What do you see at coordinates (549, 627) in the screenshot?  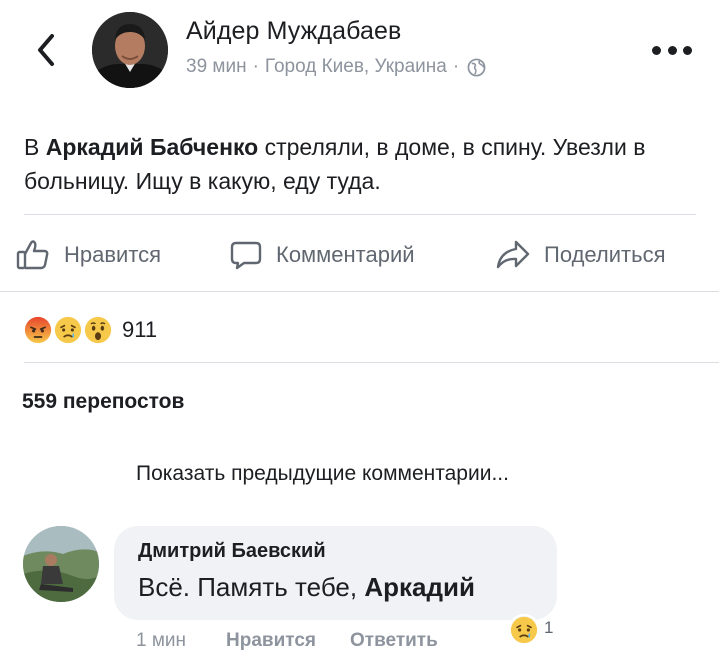 I see `comment-reaction-count: 1` at bounding box center [549, 627].